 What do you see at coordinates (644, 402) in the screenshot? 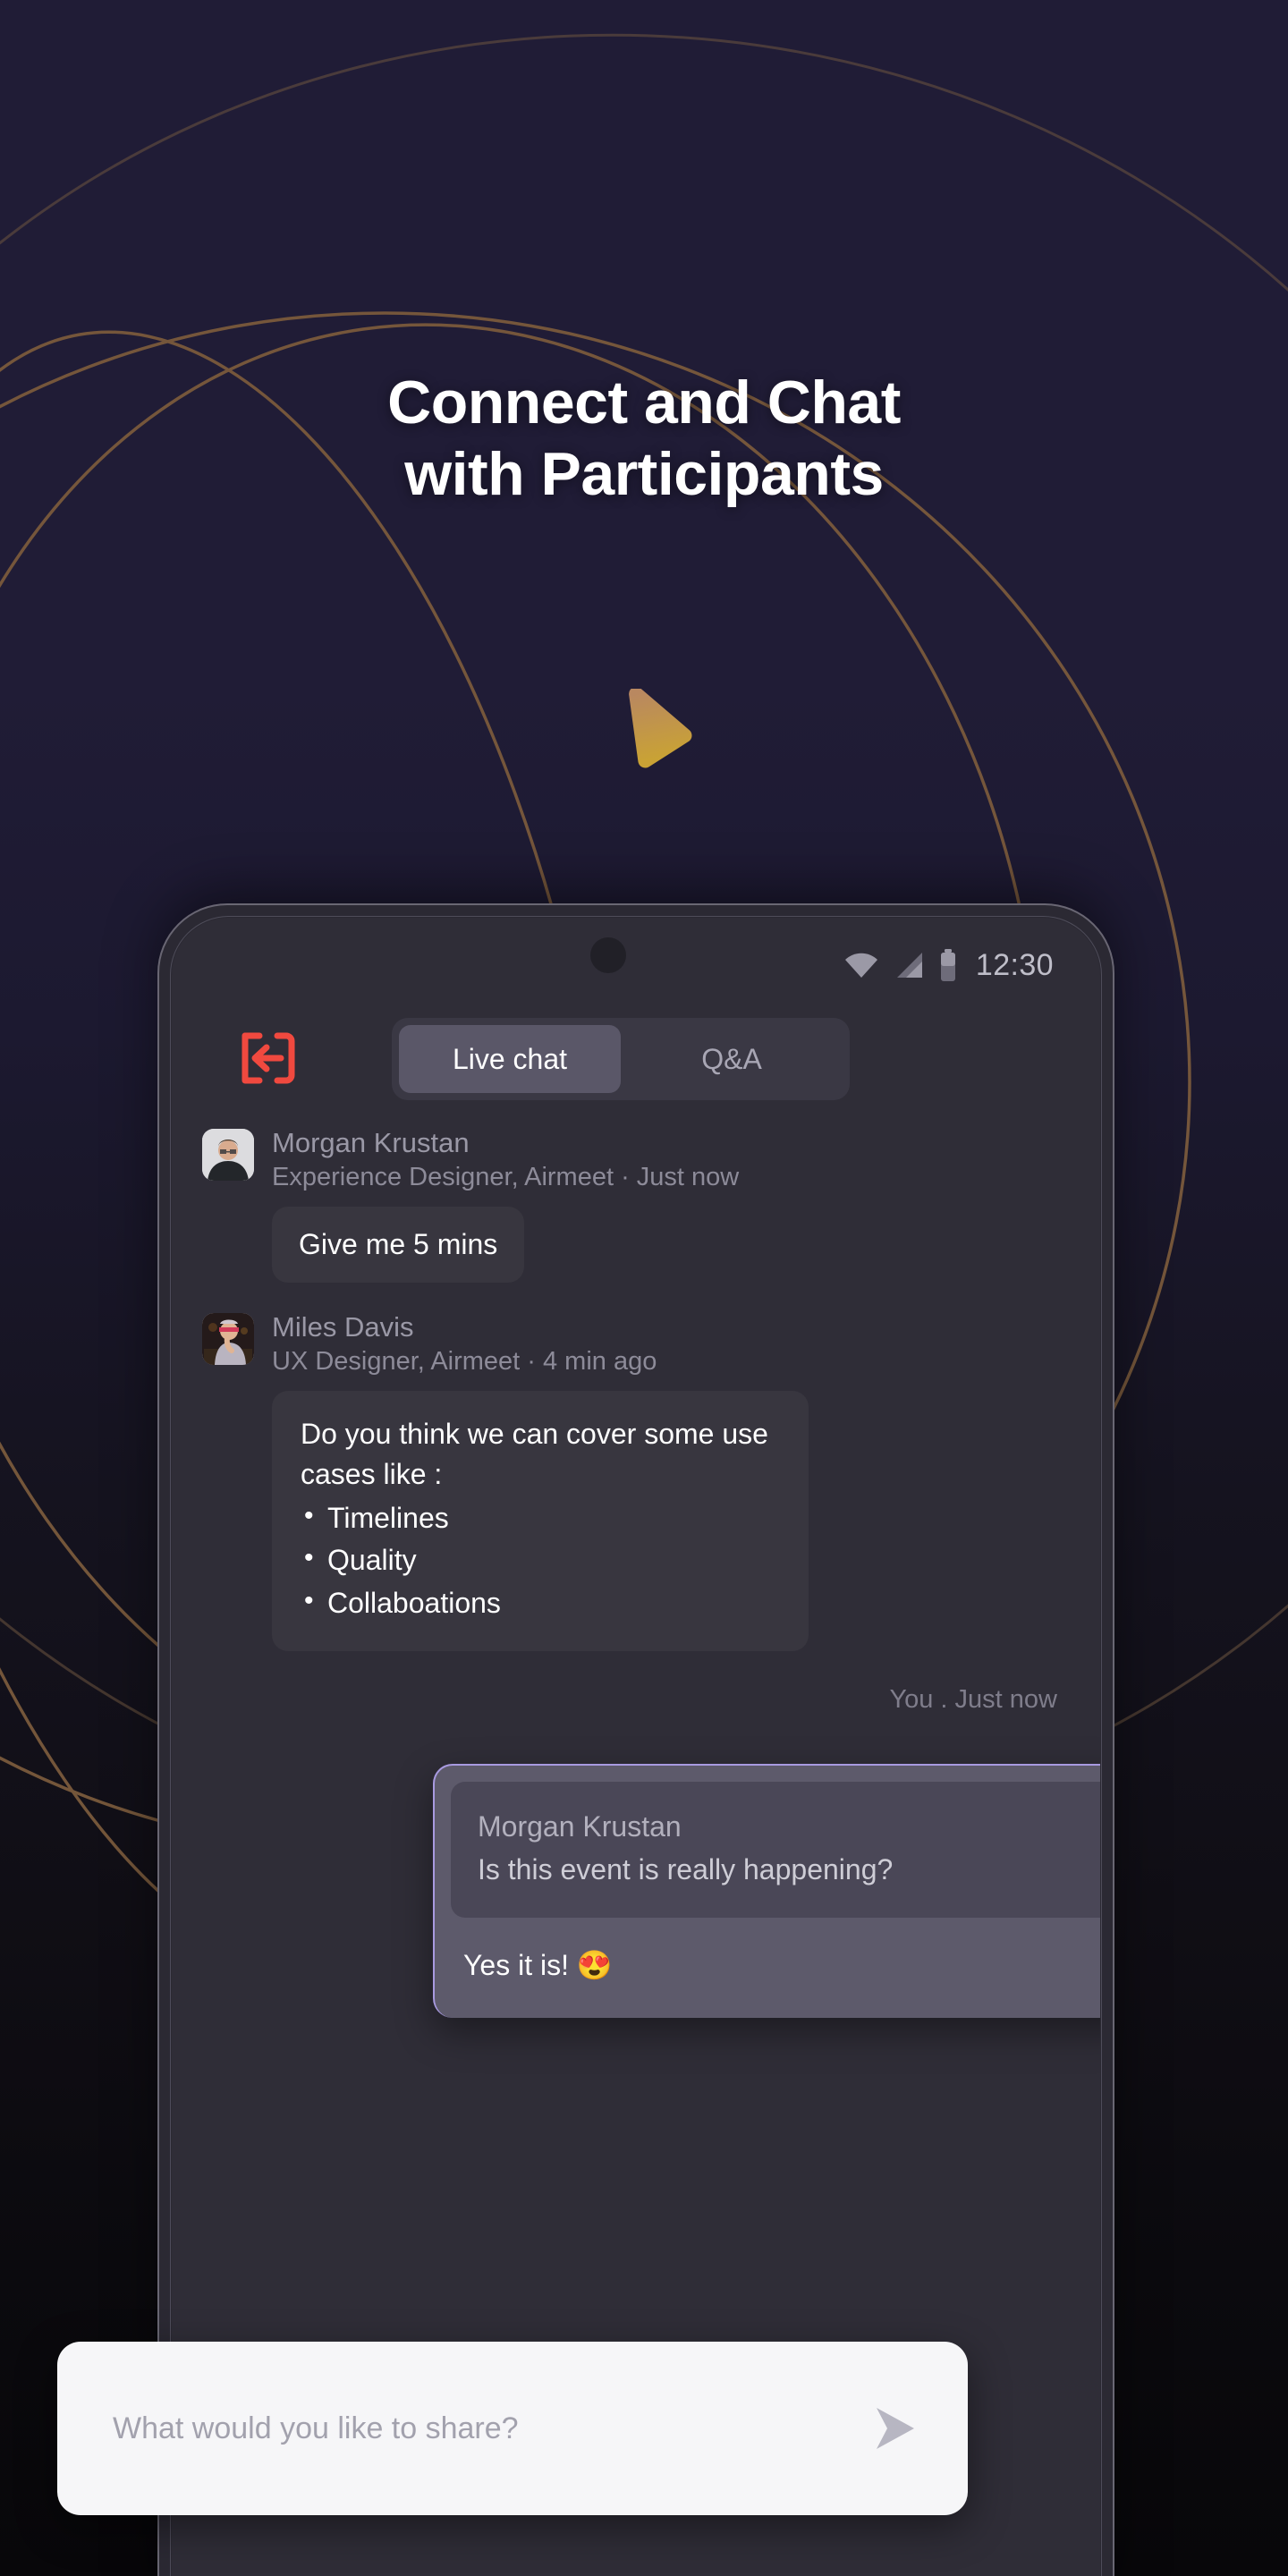
I see `hero-title-line-1: Connect and Chat` at bounding box center [644, 402].